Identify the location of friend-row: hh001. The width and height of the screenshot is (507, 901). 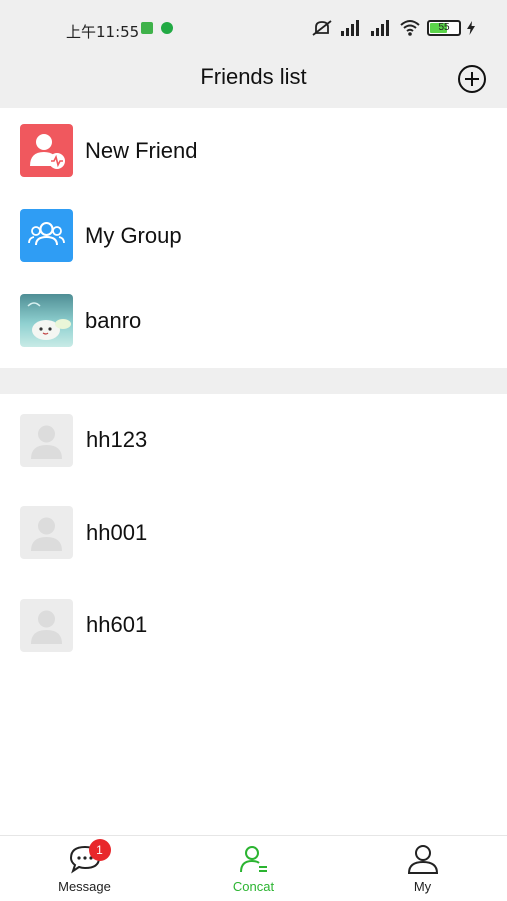
(253, 533).